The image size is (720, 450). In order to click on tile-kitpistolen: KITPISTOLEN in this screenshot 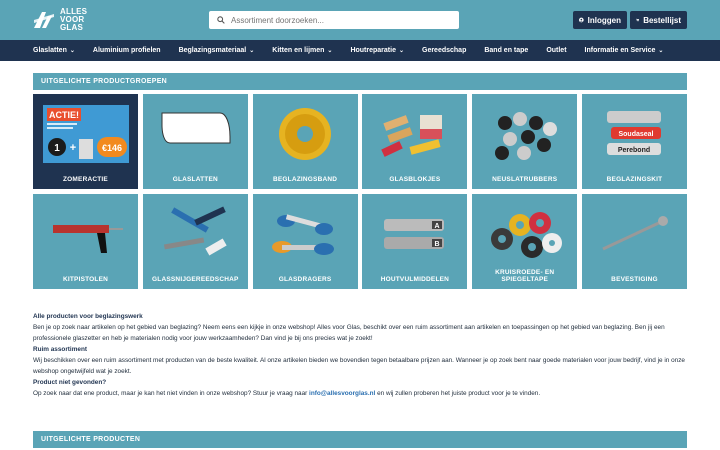, I will do `click(85, 241)`.